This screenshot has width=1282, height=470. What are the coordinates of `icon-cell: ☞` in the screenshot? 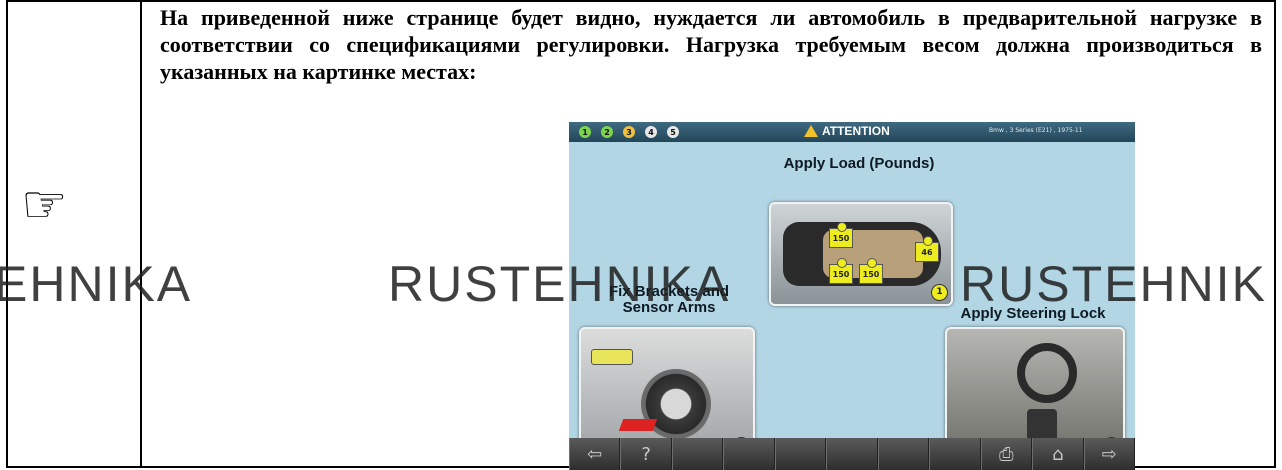 It's located at (74, 234).